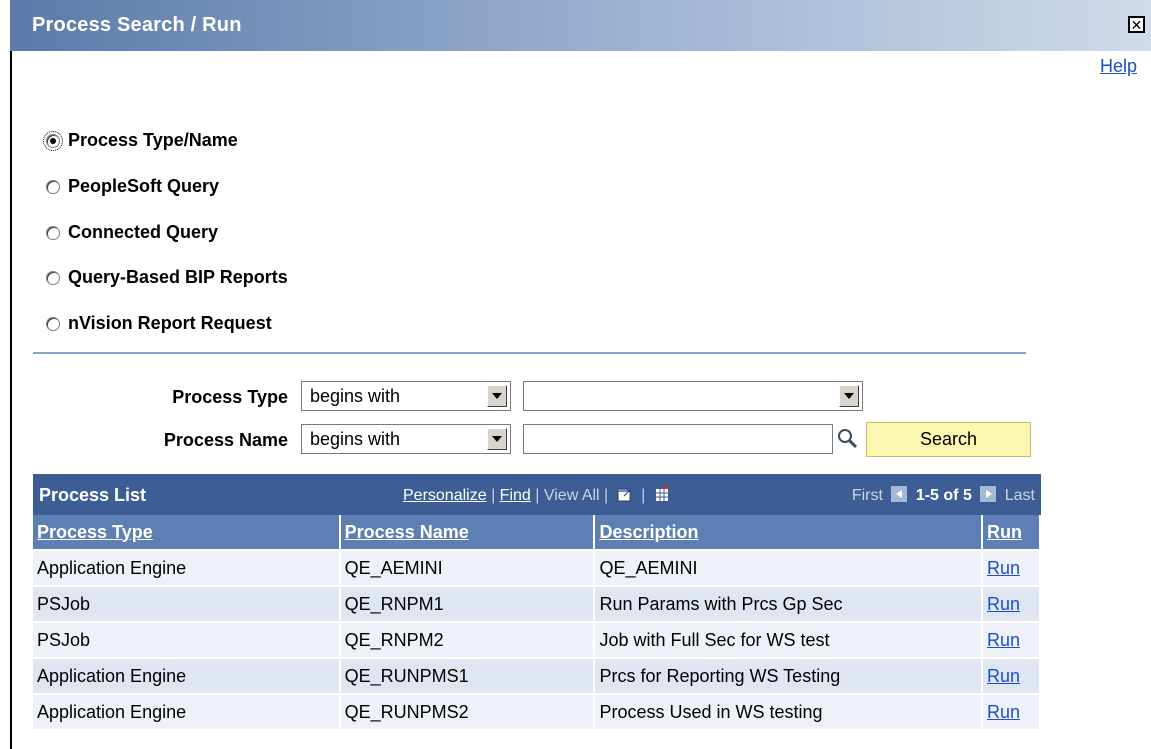 The image size is (1151, 749). I want to click on column-header-run: Run, so click(1011, 533).